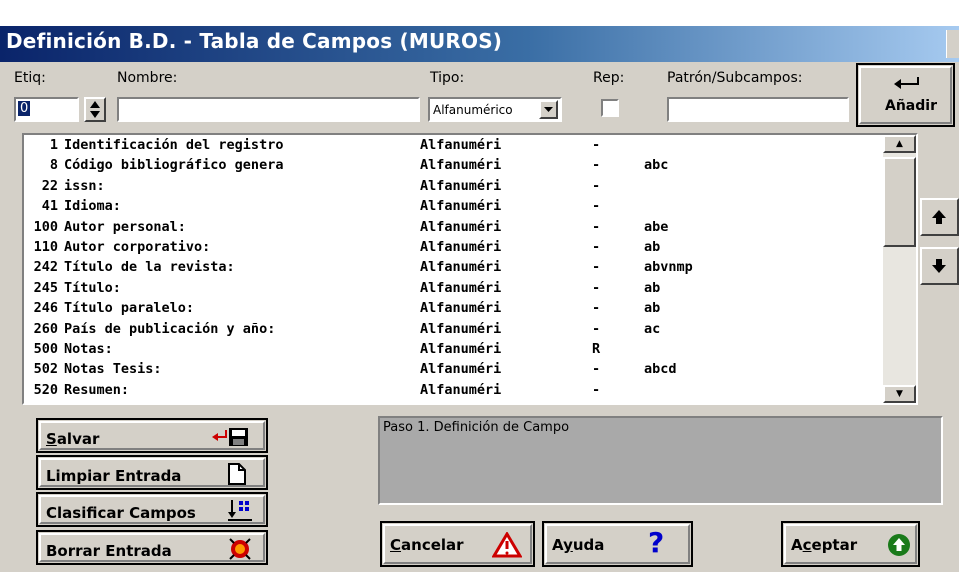 This screenshot has width=959, height=572. Describe the element at coordinates (230, 437) in the screenshot. I see `save-disk-icon` at that location.